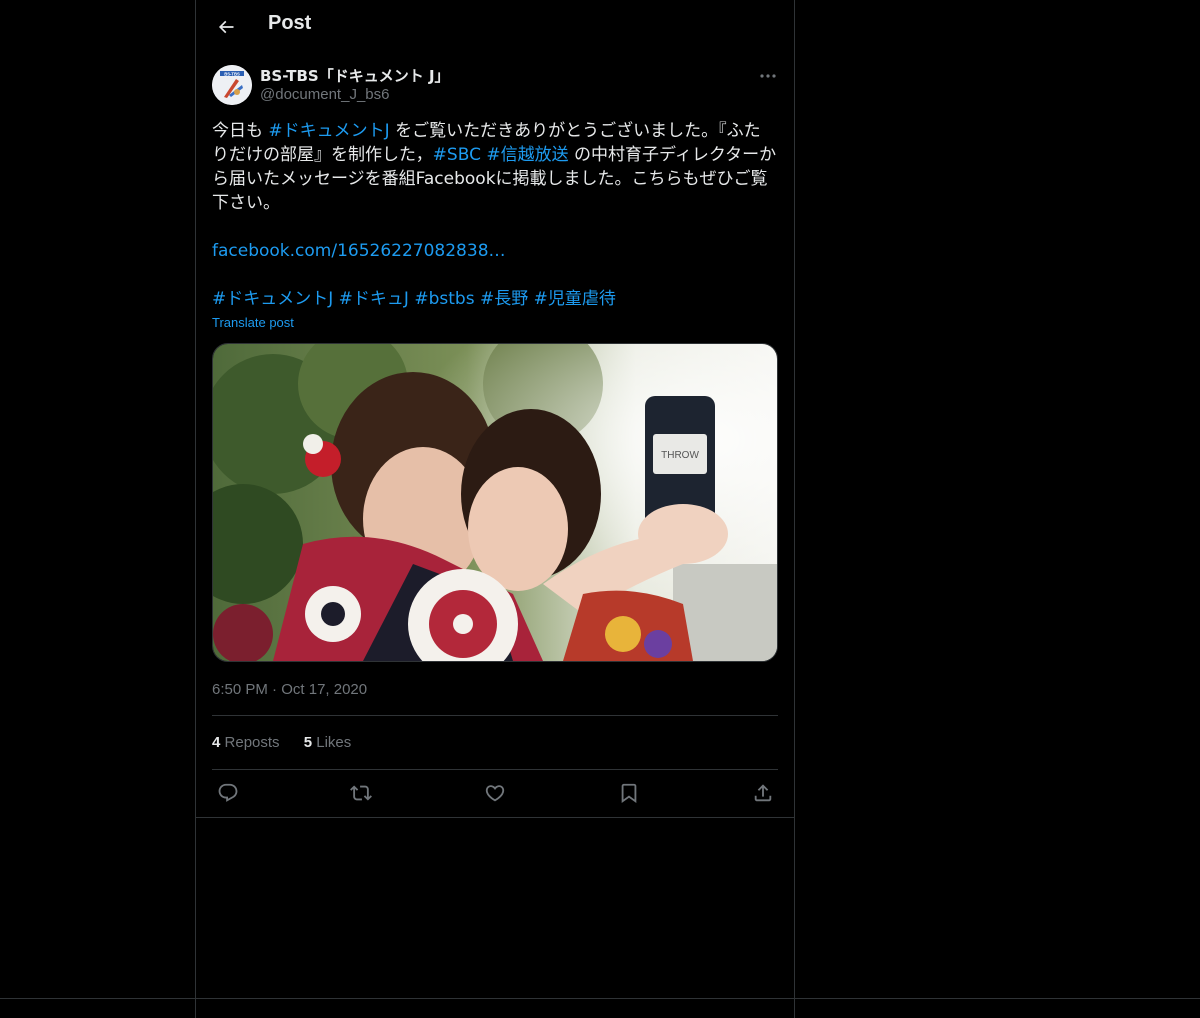 The width and height of the screenshot is (1200, 1018). What do you see at coordinates (232, 73) in the screenshot?
I see `svg-text: BS-TBS` at bounding box center [232, 73].